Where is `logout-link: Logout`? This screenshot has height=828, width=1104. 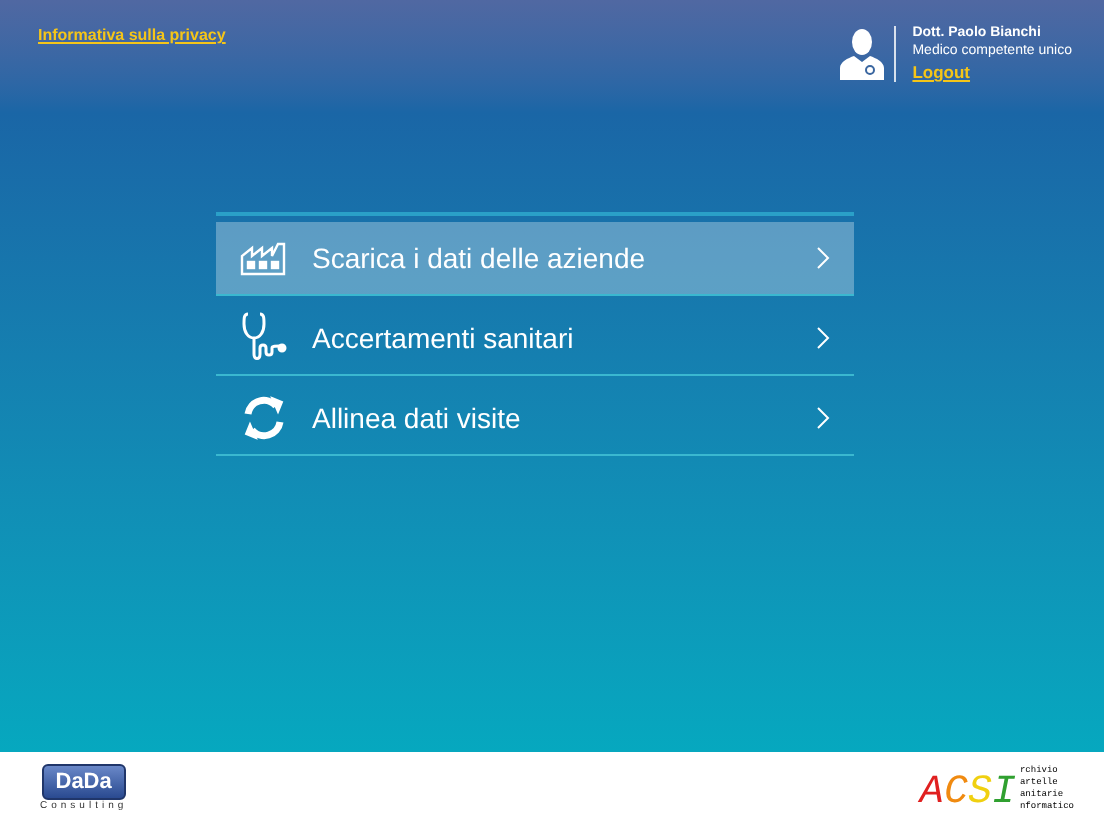 logout-link: Logout is located at coordinates (941, 73).